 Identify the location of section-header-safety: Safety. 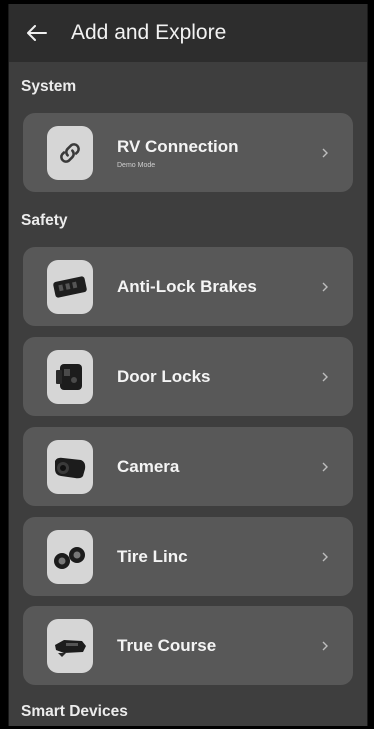
(44, 220).